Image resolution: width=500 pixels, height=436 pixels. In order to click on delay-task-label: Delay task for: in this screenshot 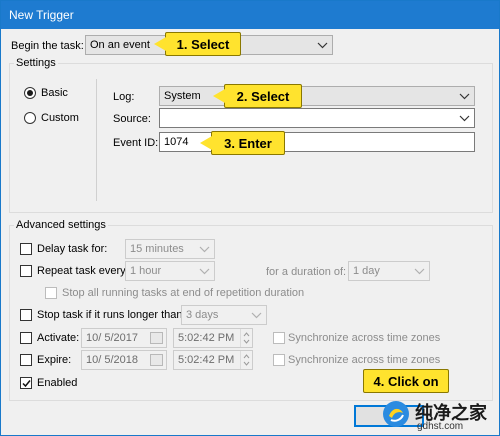, I will do `click(72, 249)`.